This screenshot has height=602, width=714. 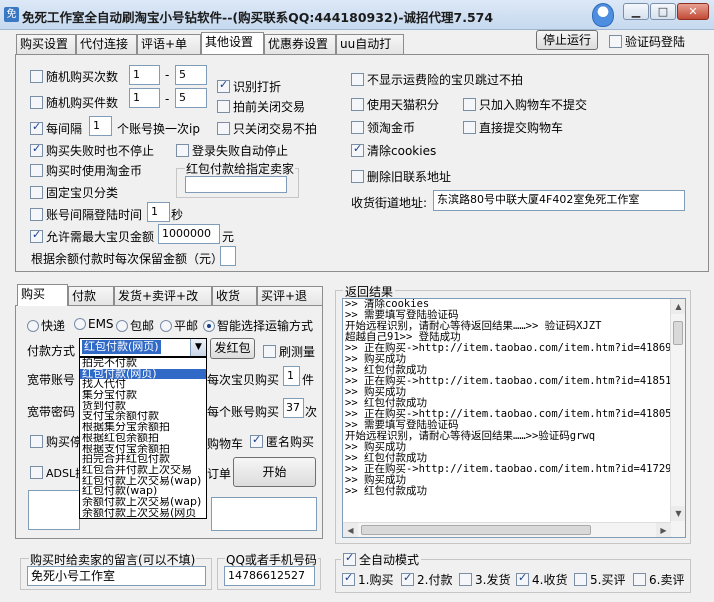 I want to click on login-interval-input: 1, so click(x=158, y=212).